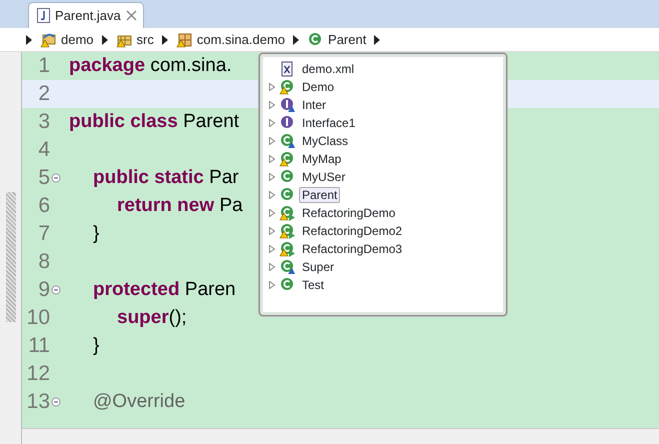 The height and width of the screenshot is (444, 659). Describe the element at coordinates (336, 40) in the screenshot. I see `breadcrumb-item: Parent` at that location.